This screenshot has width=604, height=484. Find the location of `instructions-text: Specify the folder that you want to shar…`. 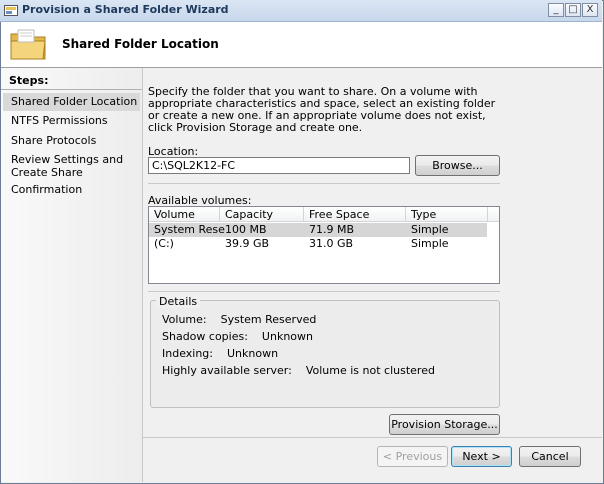

instructions-text: Specify the folder that you want to shar… is located at coordinates (322, 109).